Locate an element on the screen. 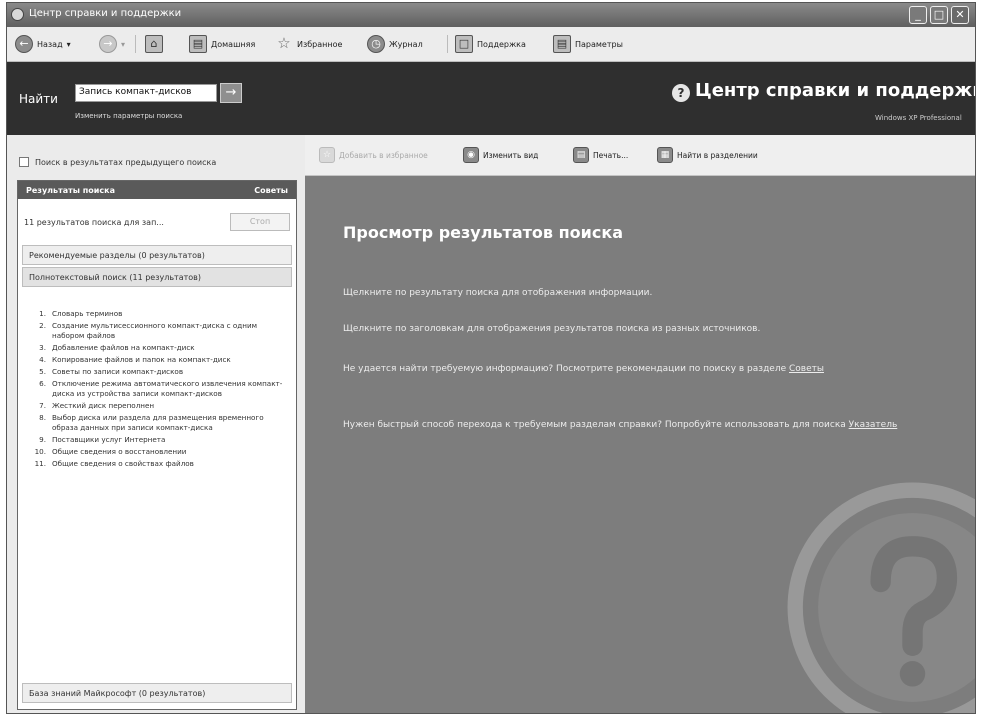 The height and width of the screenshot is (718, 982). list-item: 9. Поставщики услуг Интернета is located at coordinates (157, 440).